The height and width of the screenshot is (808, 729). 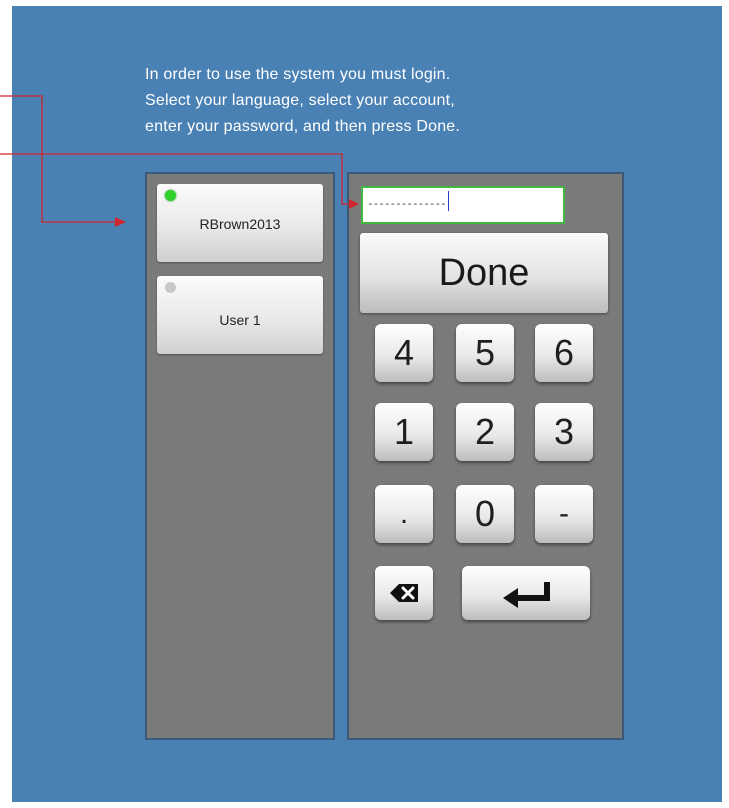 What do you see at coordinates (564, 432) in the screenshot?
I see `key-3: 3` at bounding box center [564, 432].